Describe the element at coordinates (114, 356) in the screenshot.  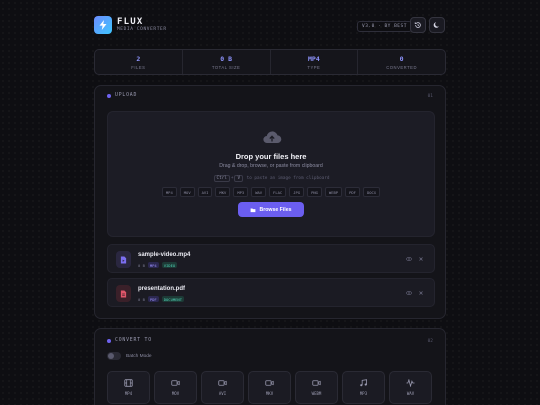
I see `batch-mode-toggle` at that location.